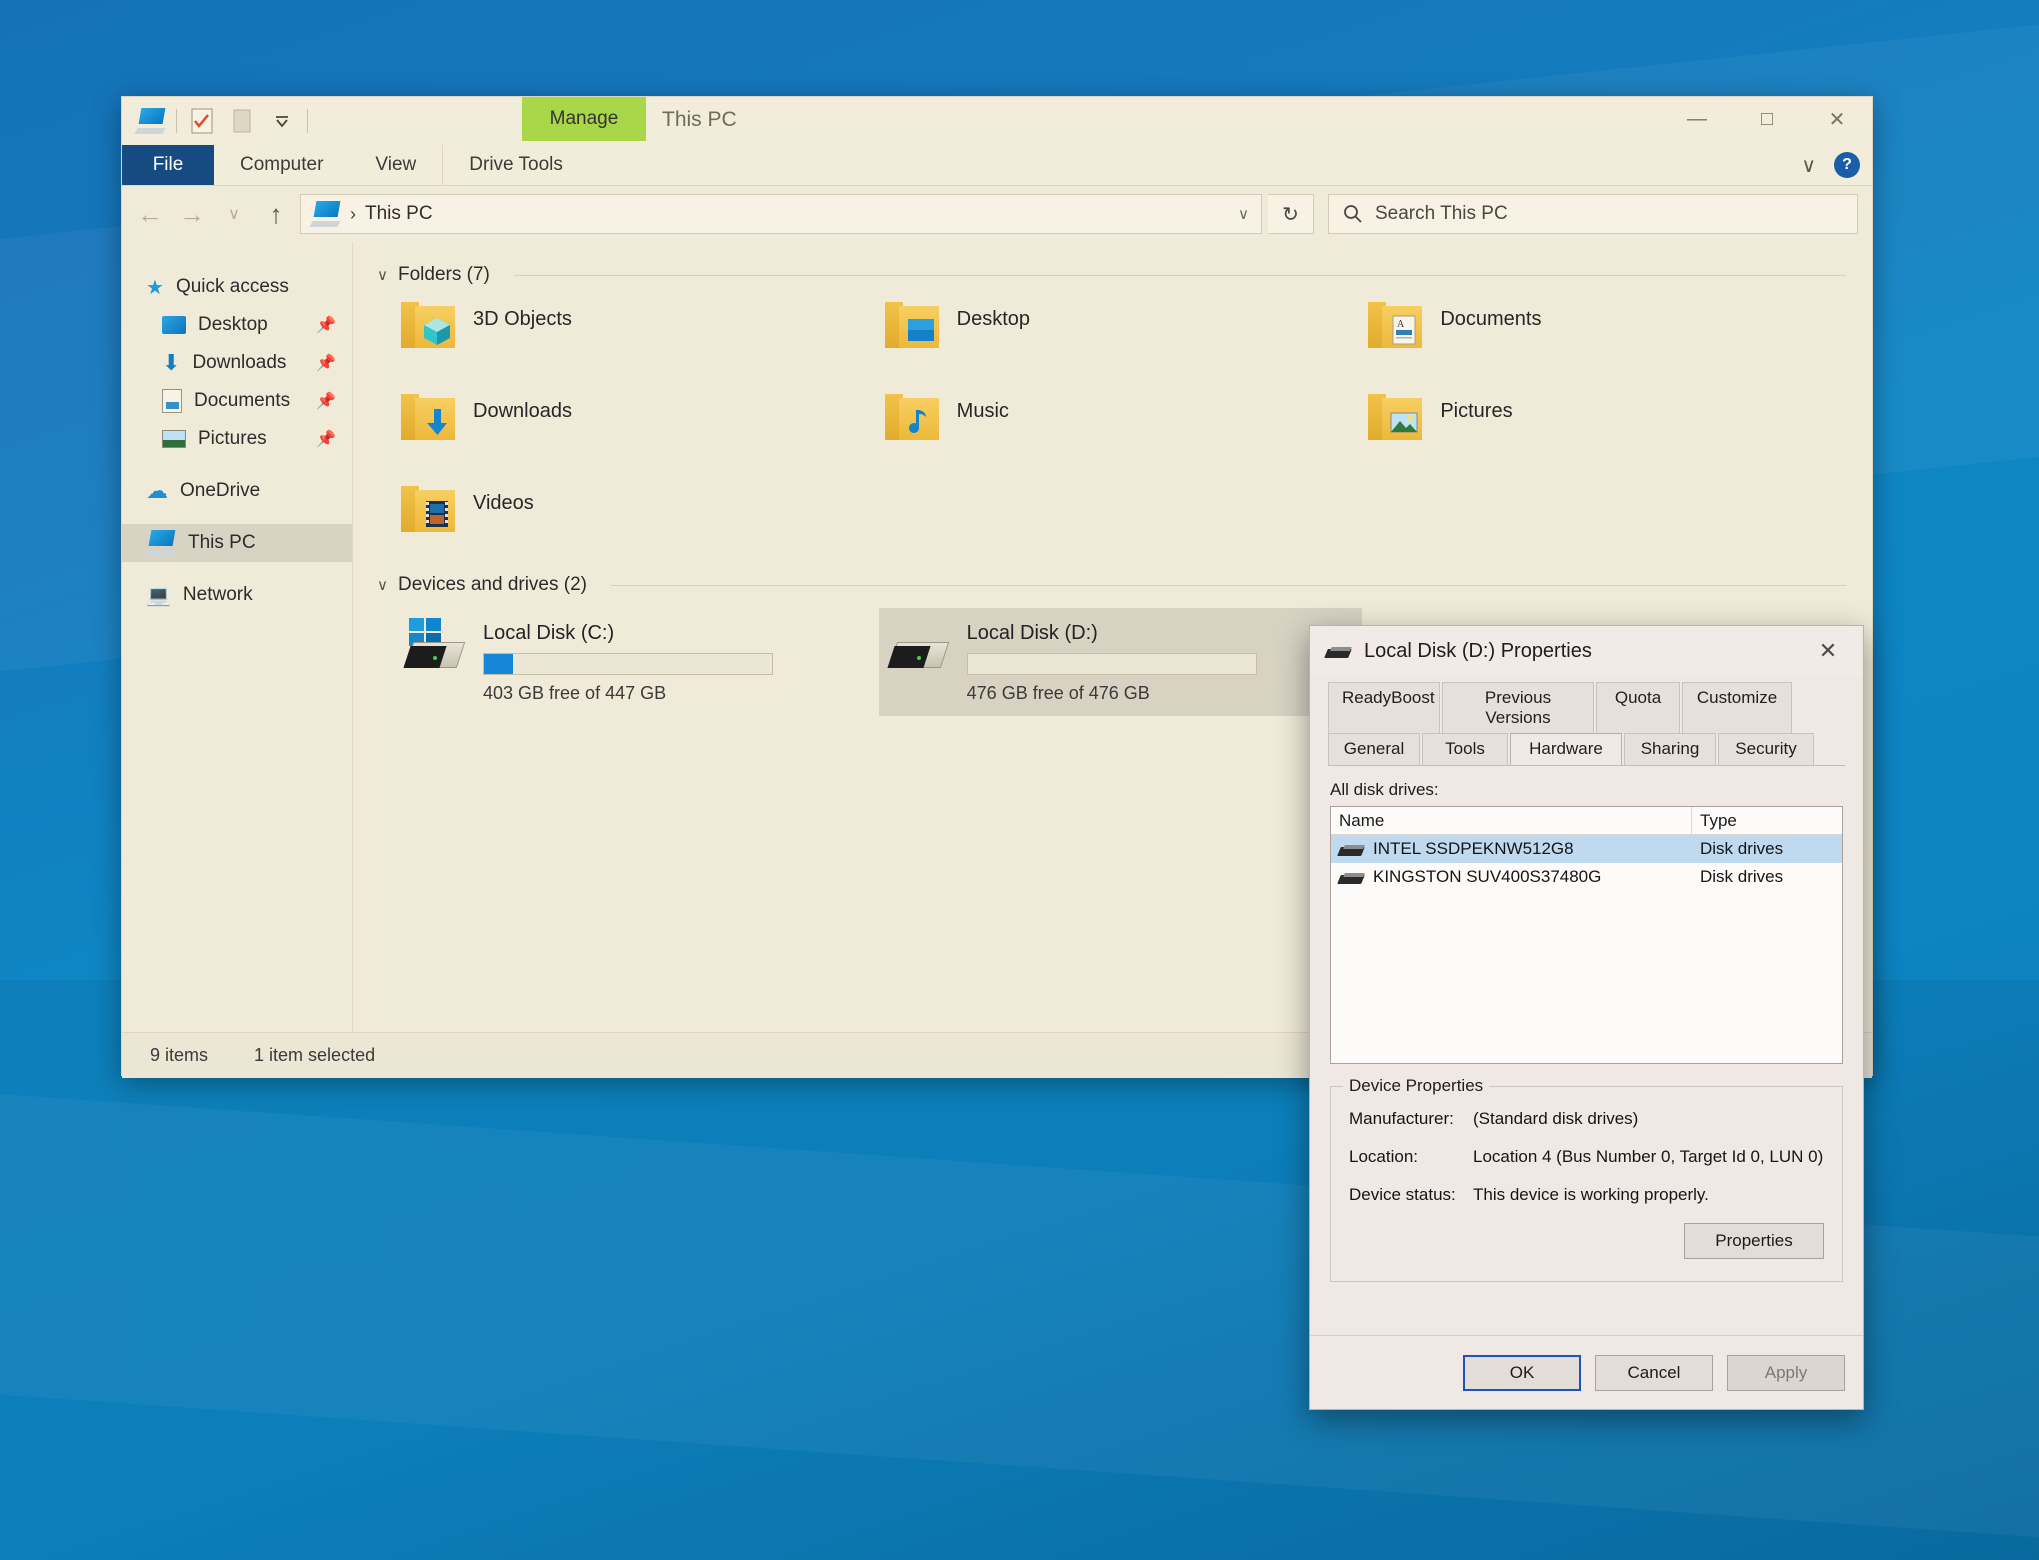  Describe the element at coordinates (282, 121) in the screenshot. I see `customize-dropdown-icon` at that location.